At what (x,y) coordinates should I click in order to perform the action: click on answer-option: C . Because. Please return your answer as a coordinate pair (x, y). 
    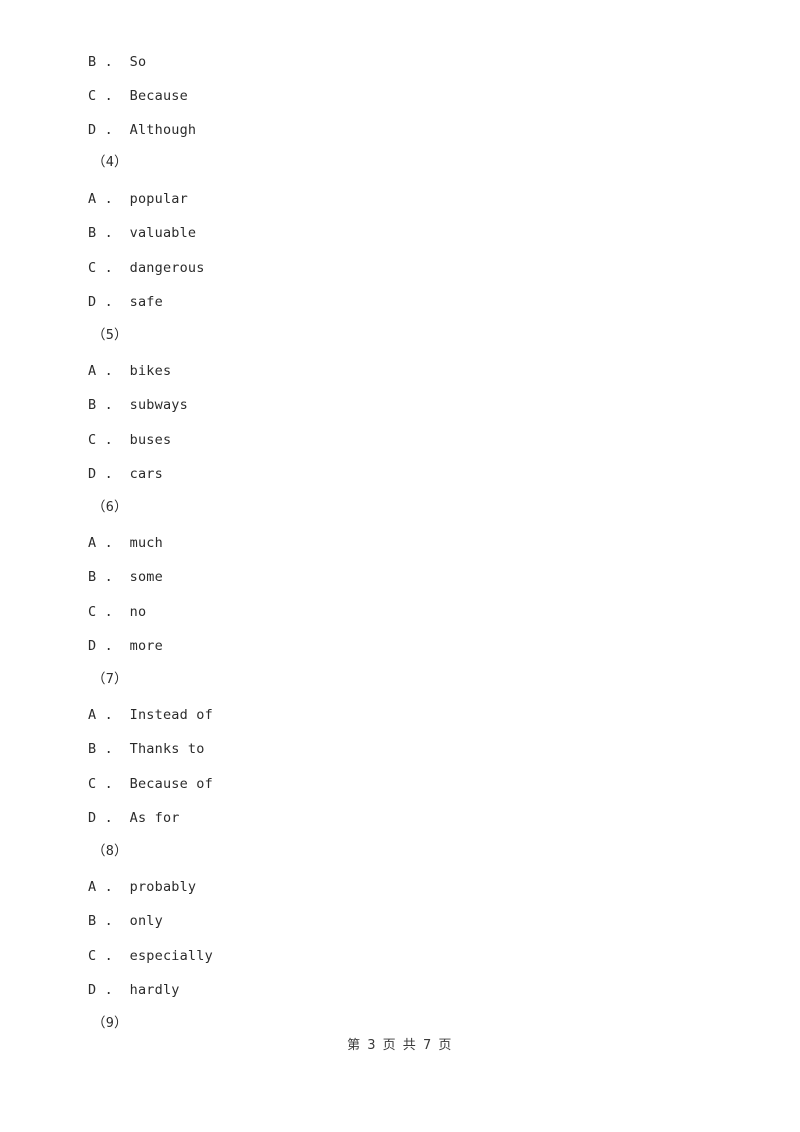
    Looking at the image, I should click on (400, 103).